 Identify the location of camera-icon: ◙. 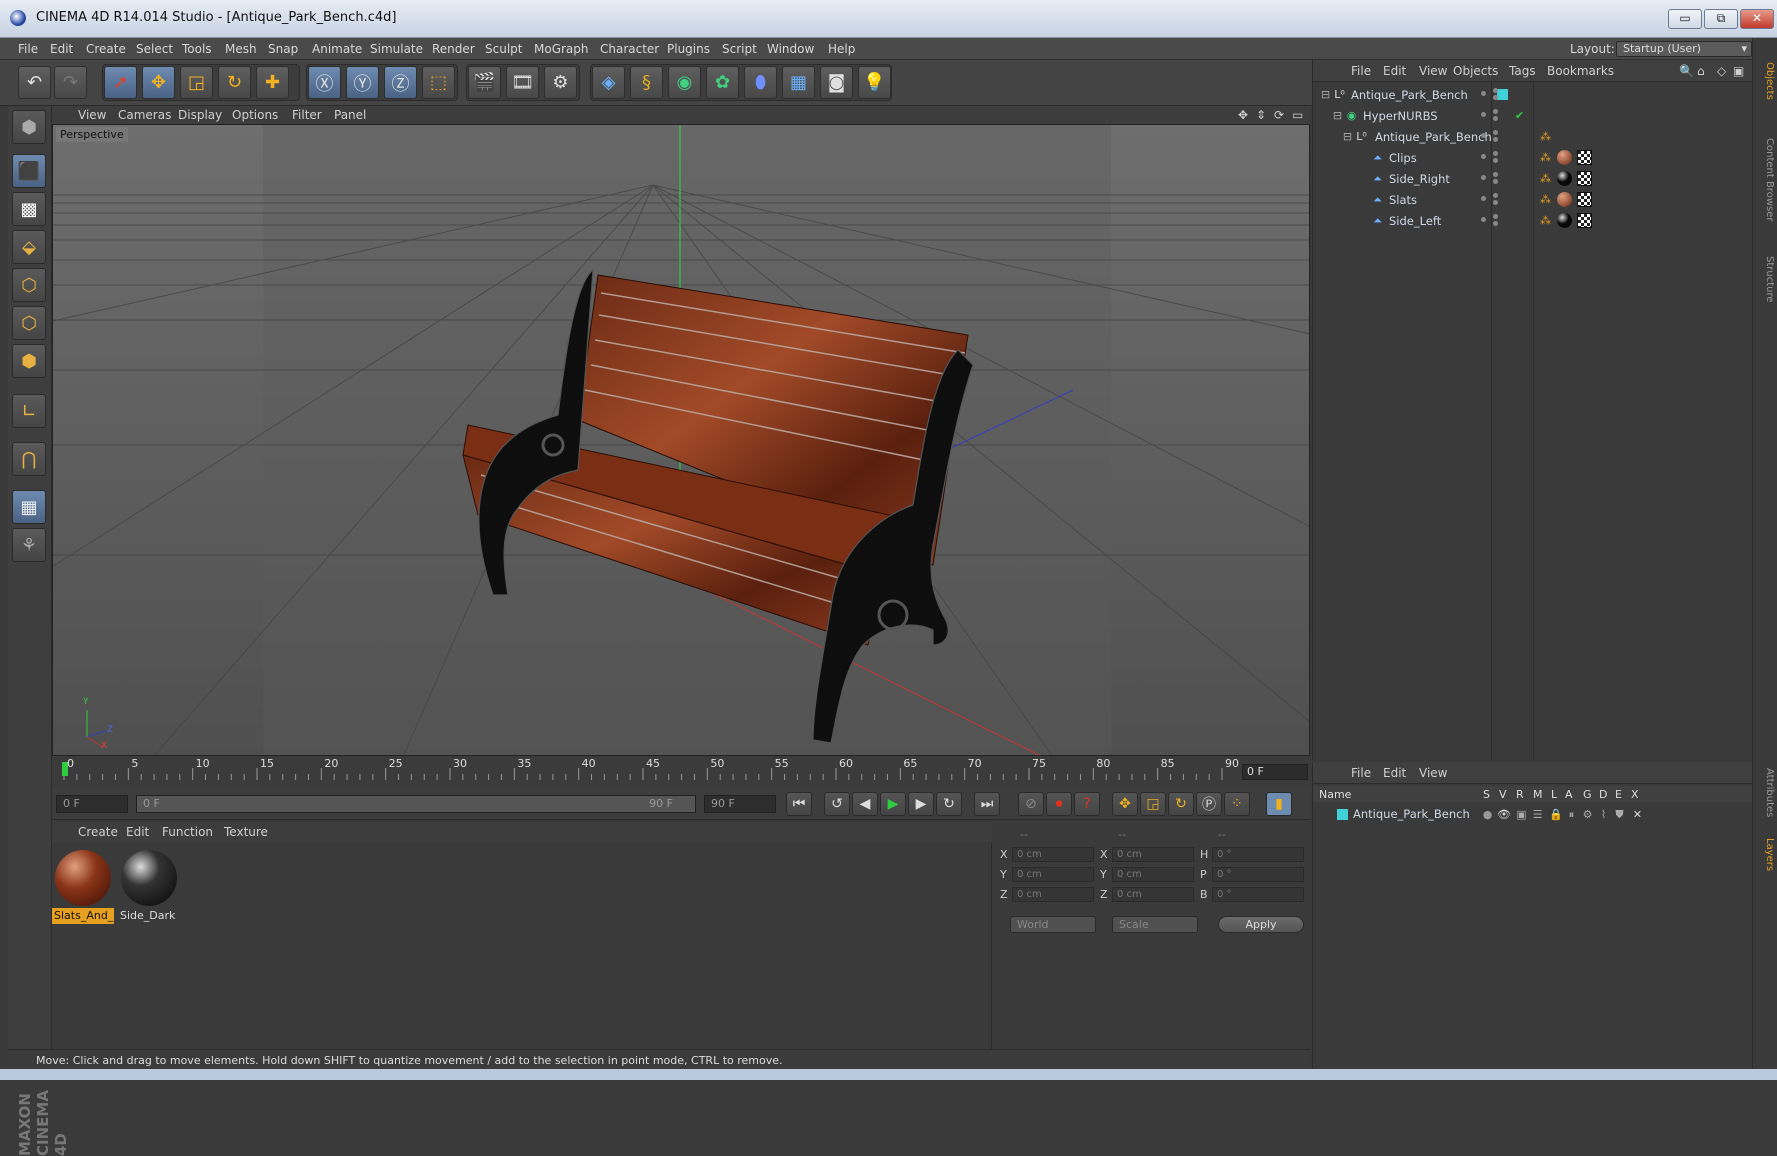
(836, 82).